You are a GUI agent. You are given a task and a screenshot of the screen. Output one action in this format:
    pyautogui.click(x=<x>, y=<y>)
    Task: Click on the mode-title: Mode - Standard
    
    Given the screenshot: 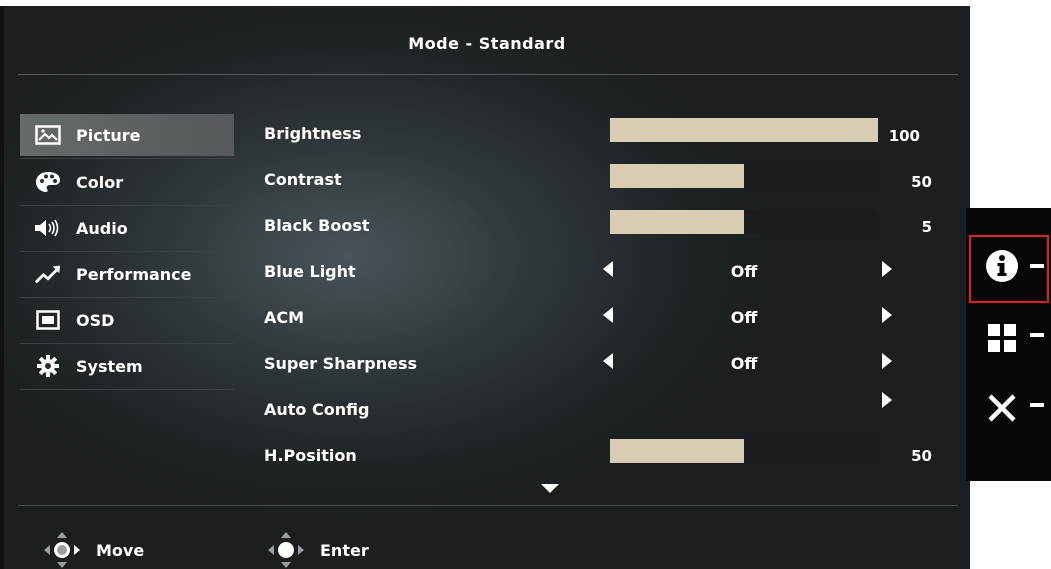 What is the action you would take?
    pyautogui.click(x=487, y=43)
    